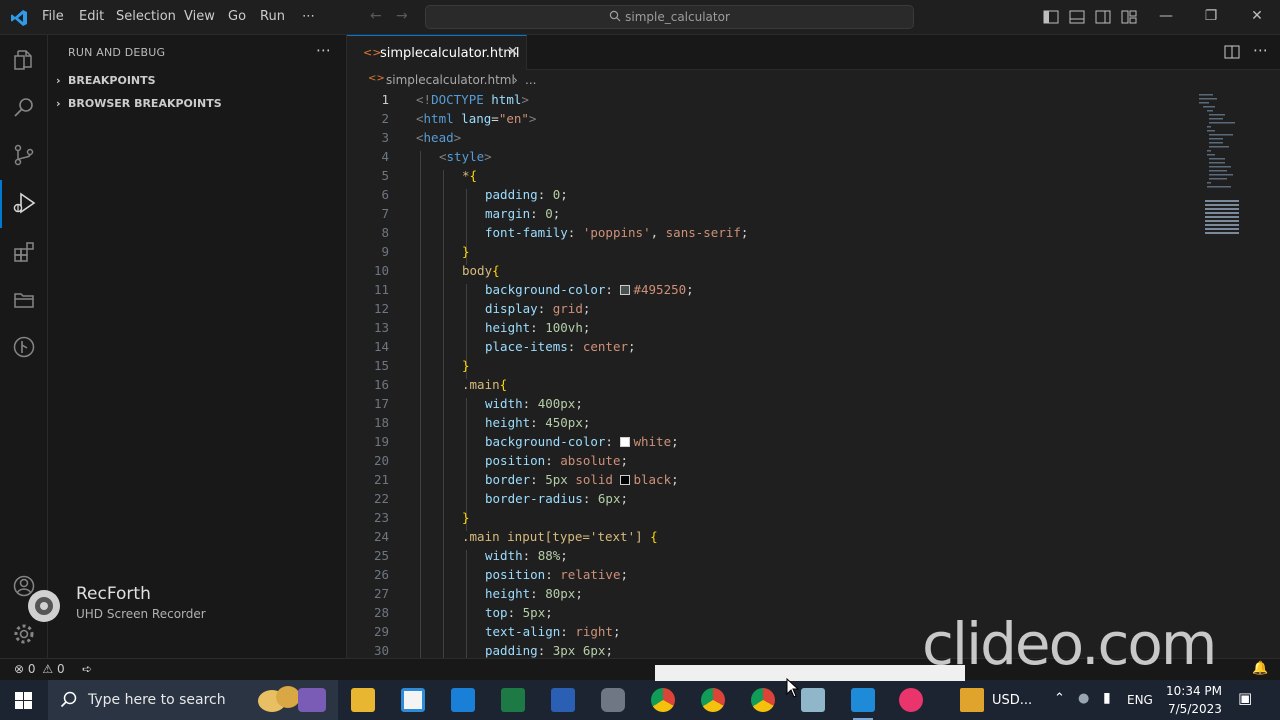 The width and height of the screenshot is (1280, 720). What do you see at coordinates (476, 118) in the screenshot?
I see `code-text: <html lang="en">` at bounding box center [476, 118].